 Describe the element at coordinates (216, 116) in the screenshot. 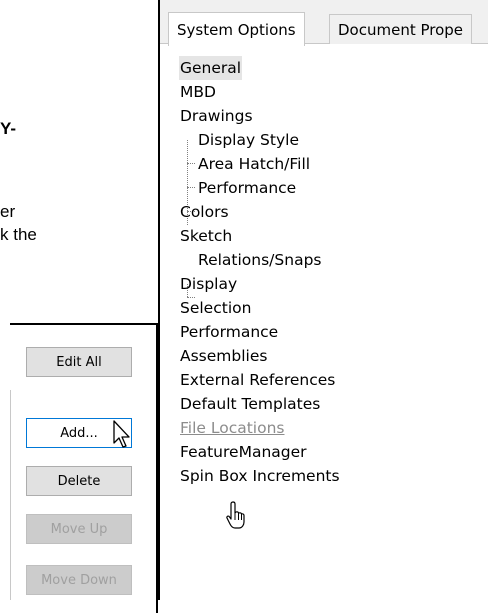

I see `tree-item-label: Drawings` at that location.